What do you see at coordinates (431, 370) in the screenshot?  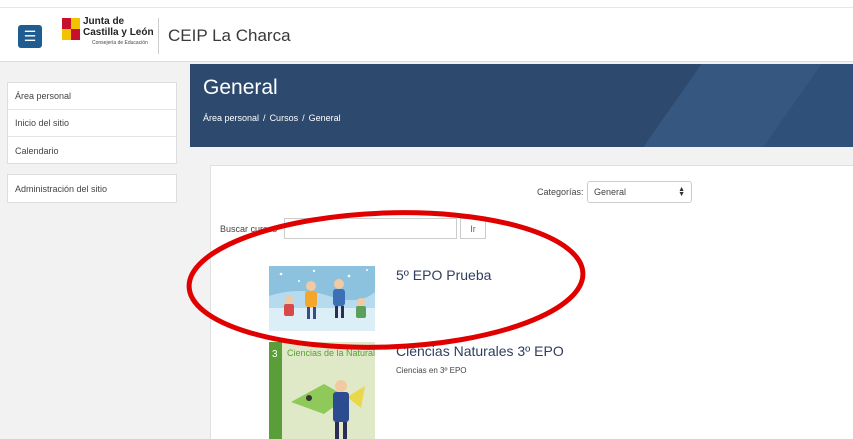 I see `course-summary: Ciencias en 3º EPO` at bounding box center [431, 370].